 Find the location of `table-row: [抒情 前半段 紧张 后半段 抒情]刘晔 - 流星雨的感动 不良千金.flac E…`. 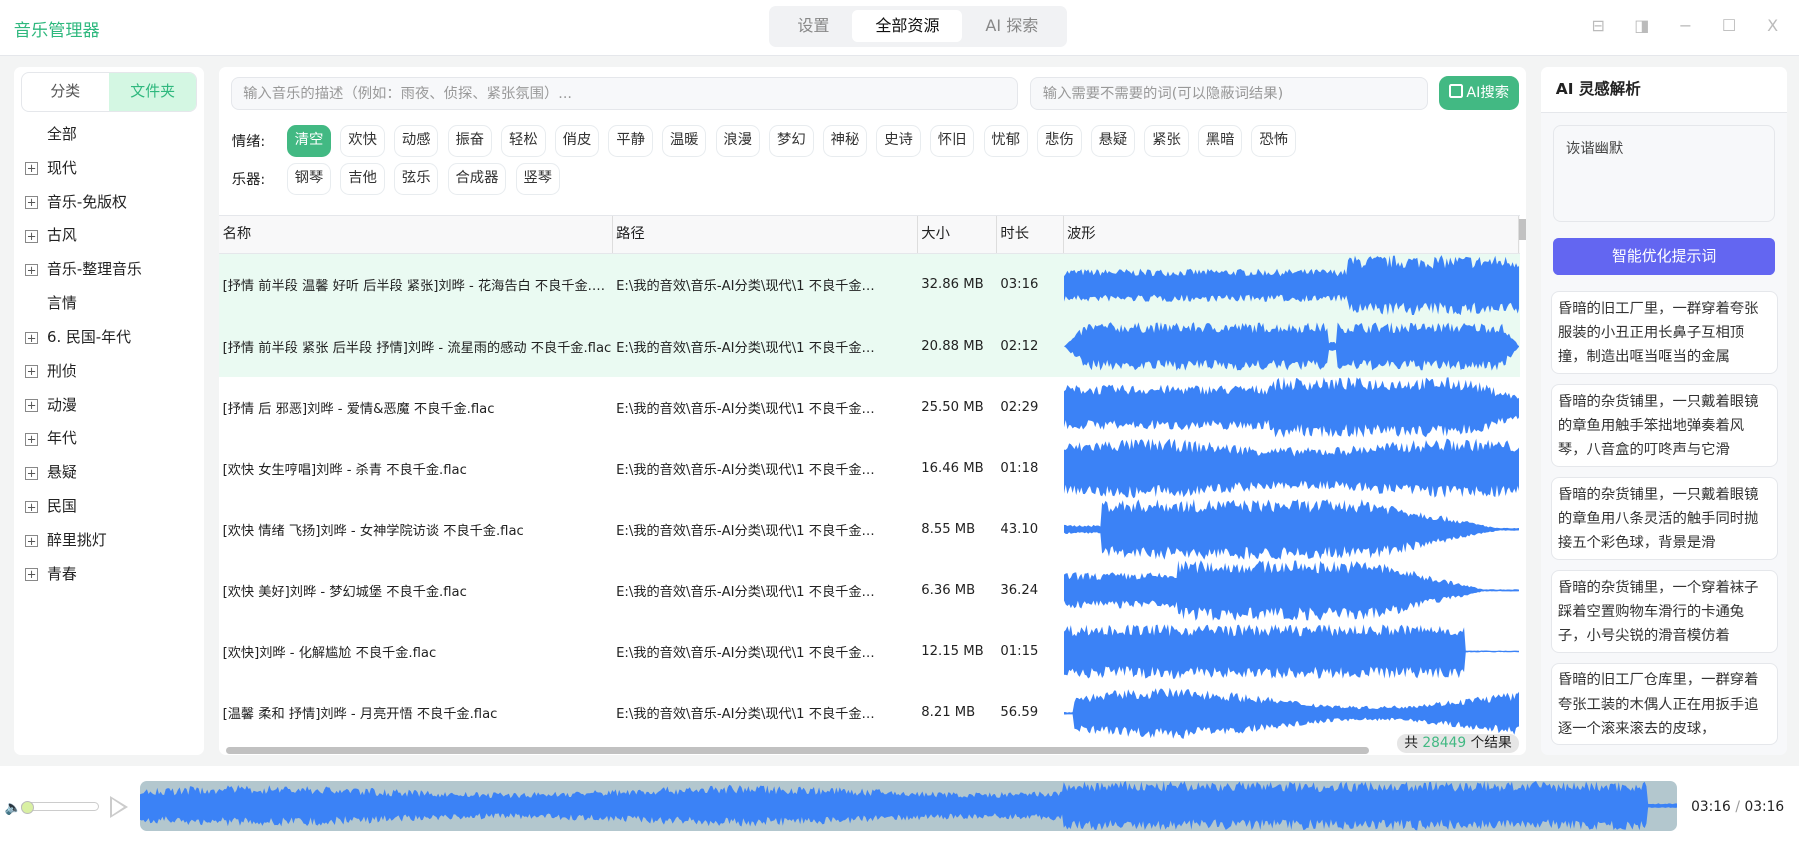

table-row: [抒情 前半段 紧张 后半段 抒情]刘晔 - 流星雨的感动 不良千金.flac E… is located at coordinates (870, 346).